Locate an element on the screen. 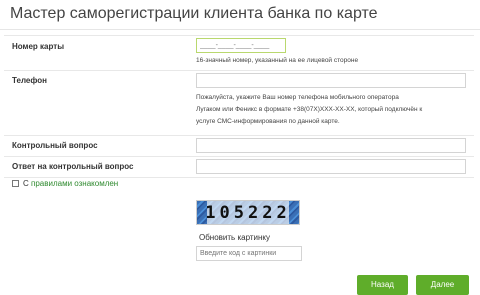  captcha-code: 105222 is located at coordinates (248, 212).